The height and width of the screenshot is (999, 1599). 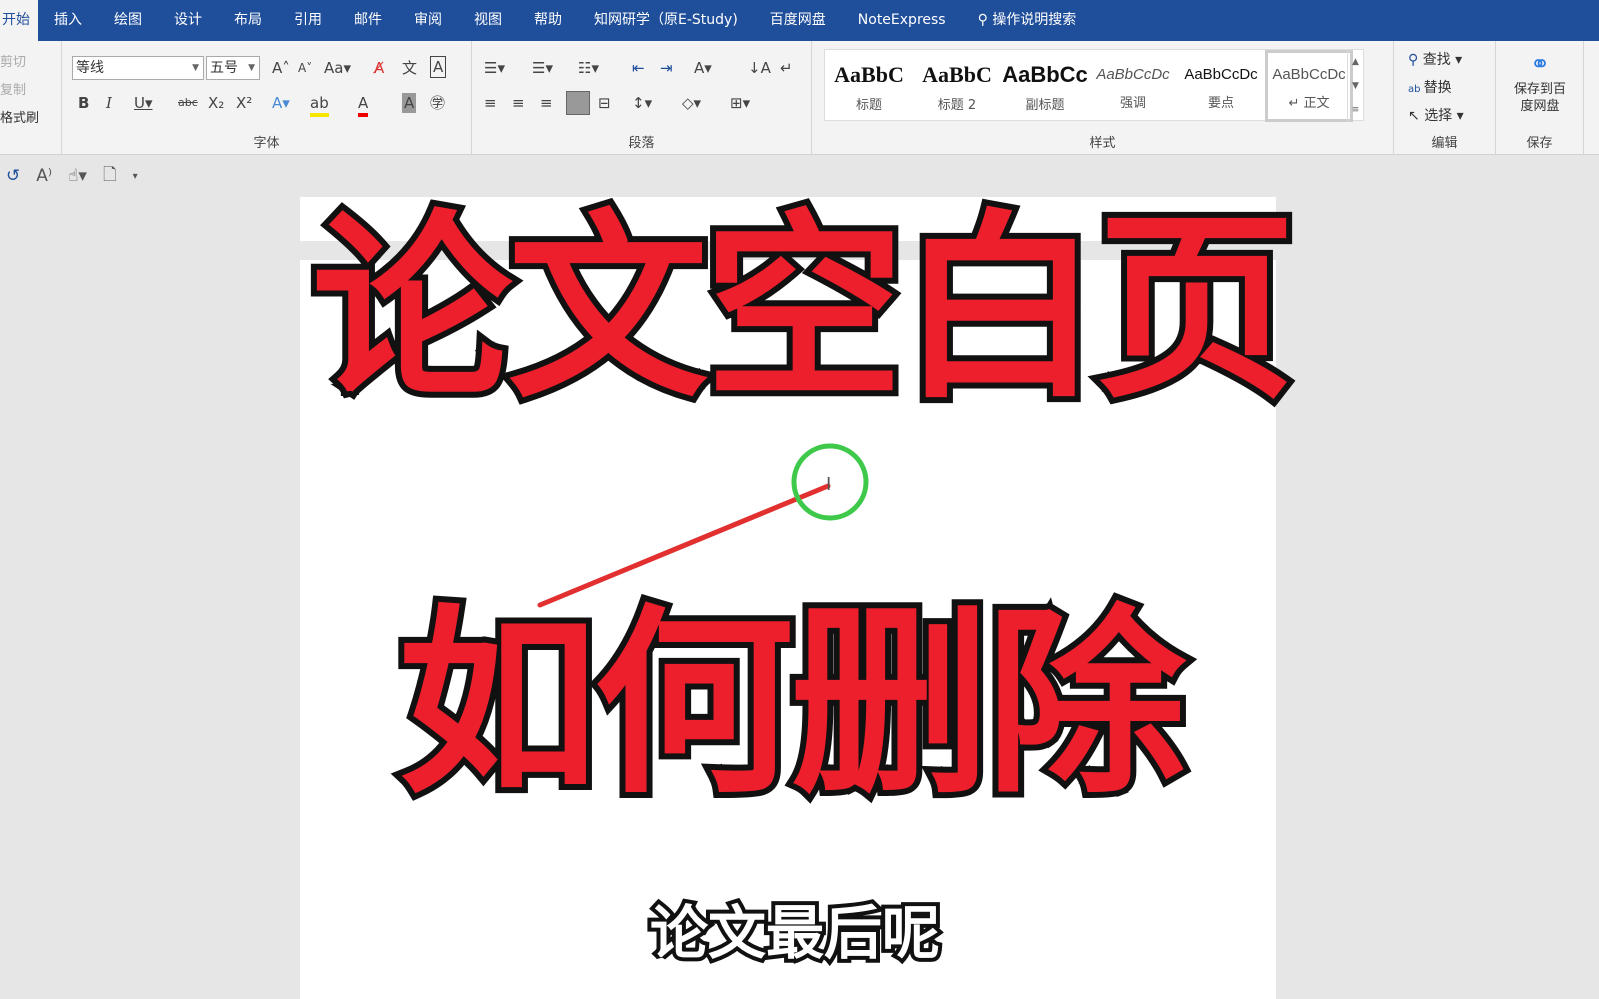 I want to click on text-cursor-icon: I, so click(x=828, y=484).